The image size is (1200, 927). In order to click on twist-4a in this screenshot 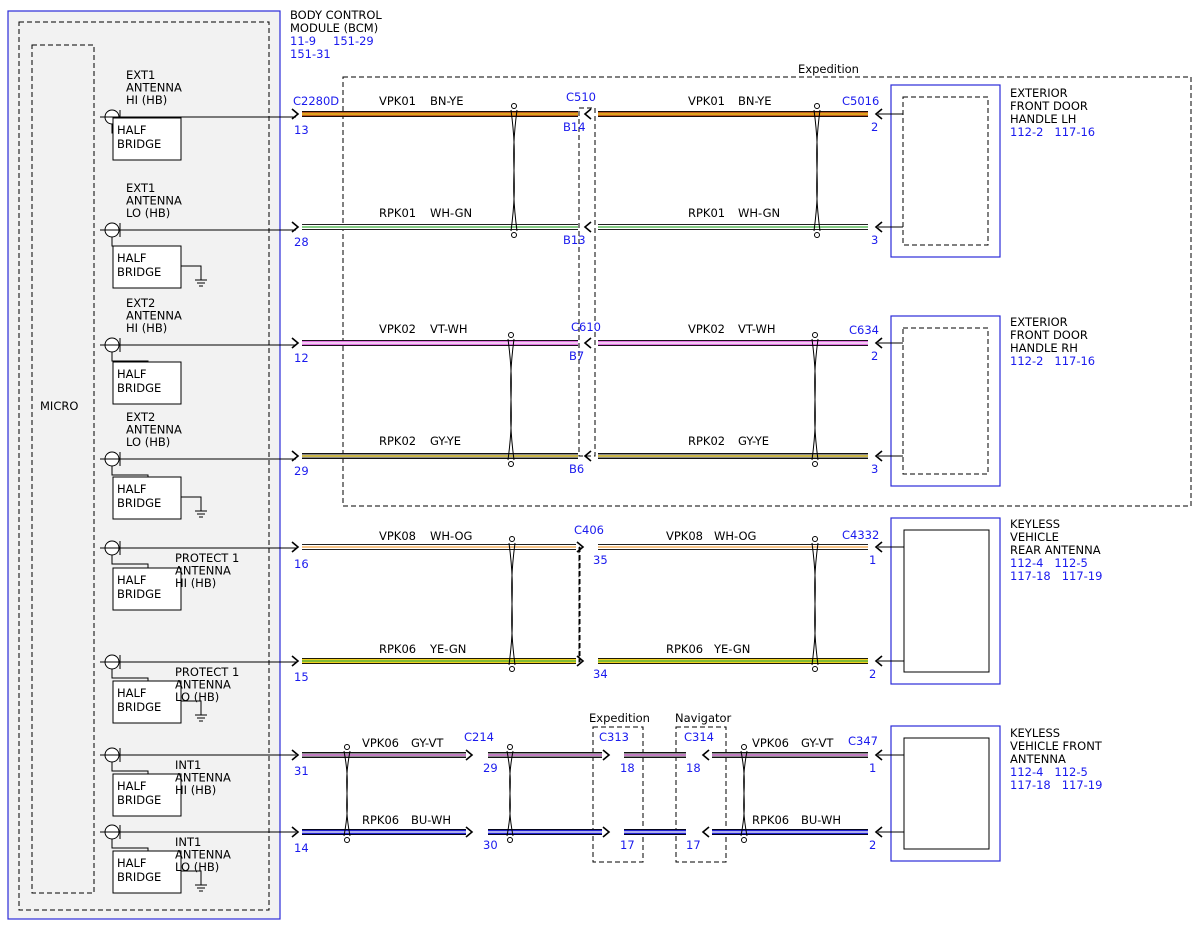, I will do `click(347, 793)`.